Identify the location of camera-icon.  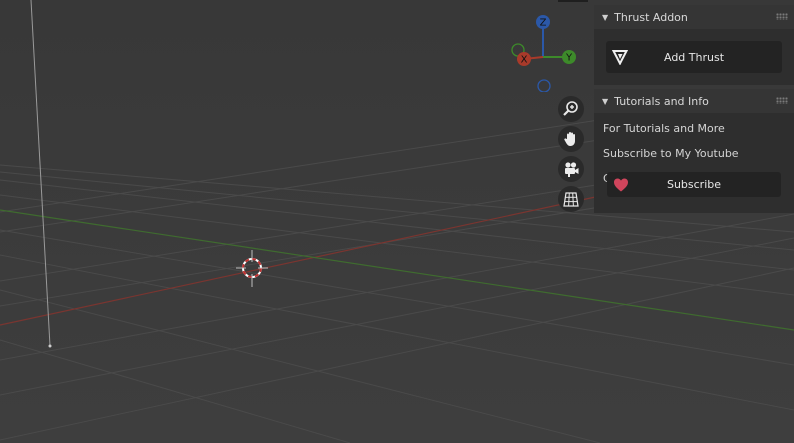
(572, 169).